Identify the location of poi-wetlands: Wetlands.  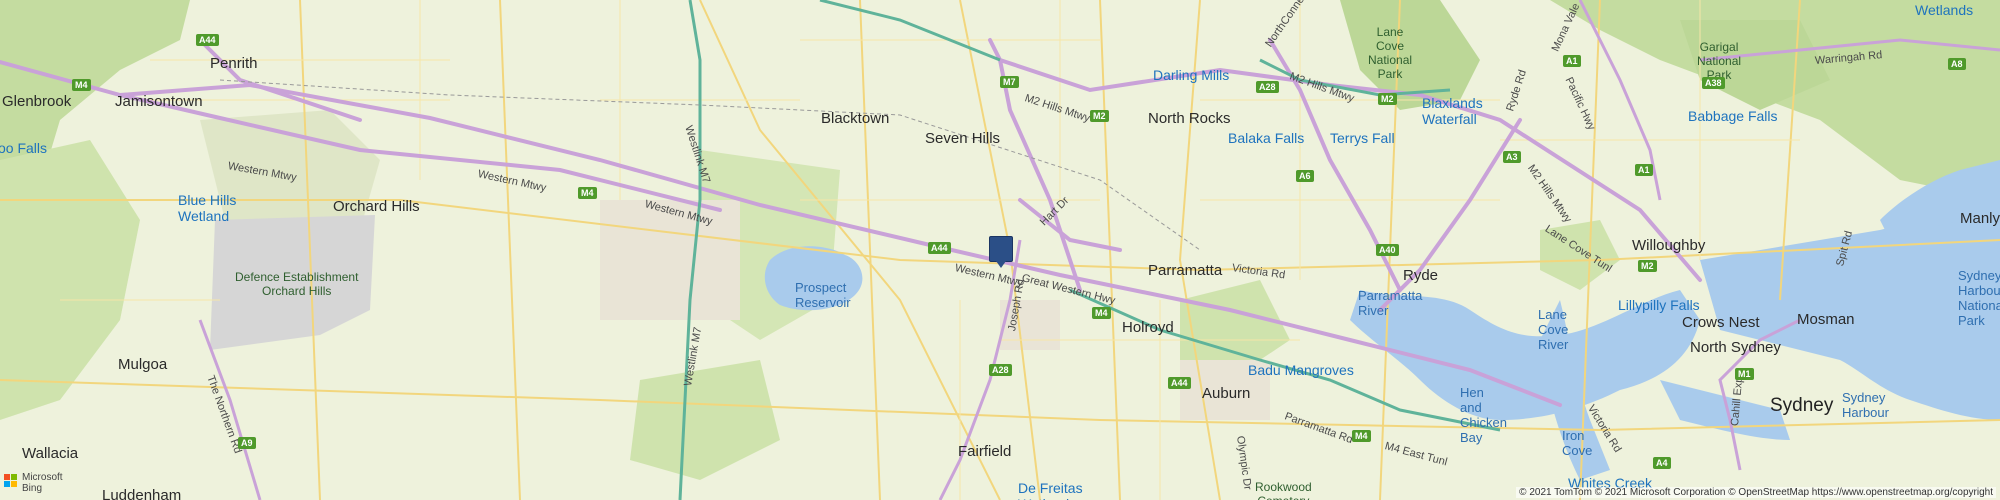
(1944, 10).